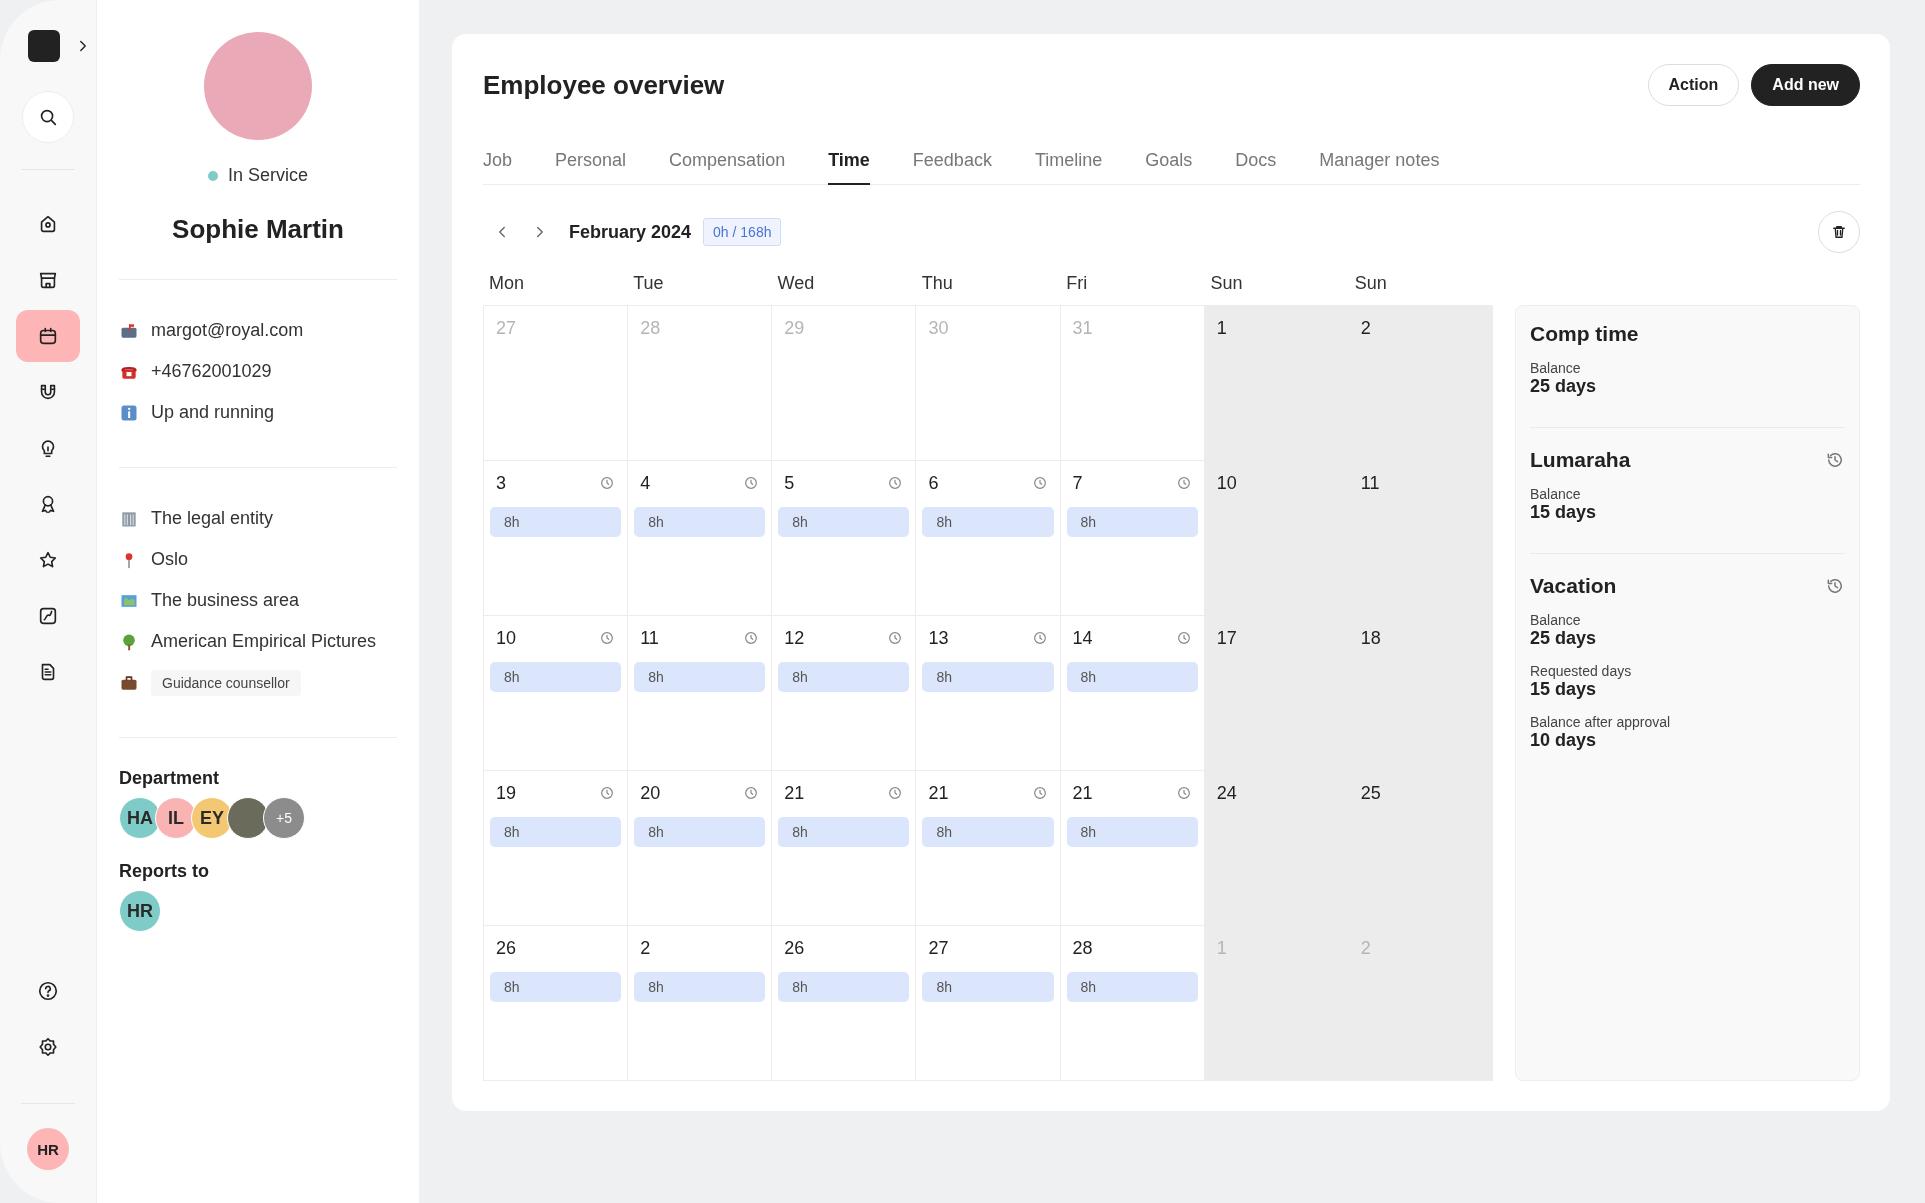  I want to click on day-cell: 11, so click(1420, 538).